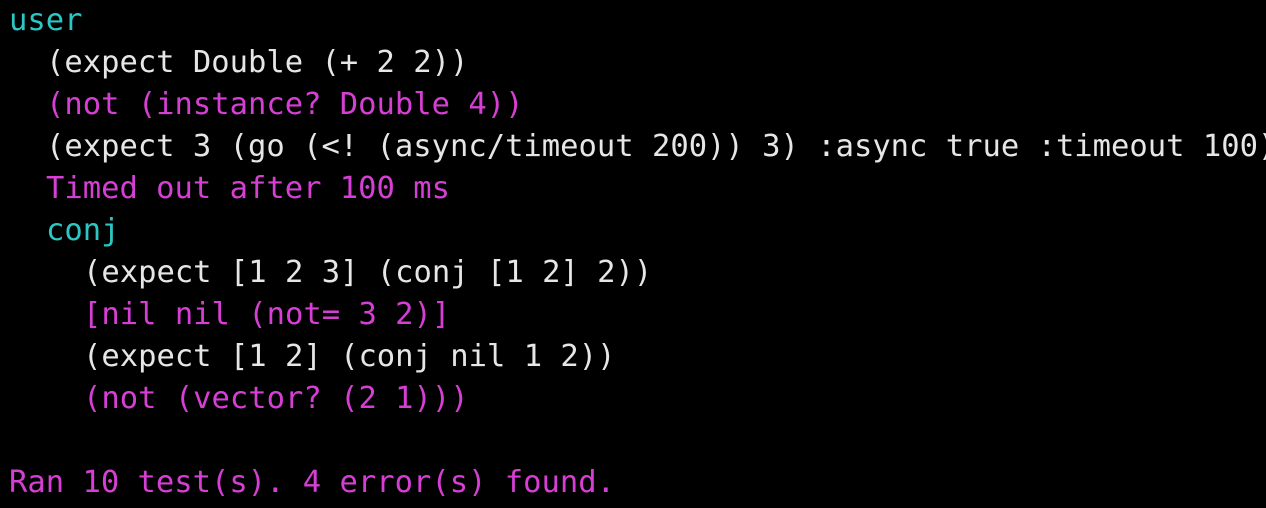  Describe the element at coordinates (276, 398) in the screenshot. I see `failure-message: (not (vector? (2 1)))` at that location.